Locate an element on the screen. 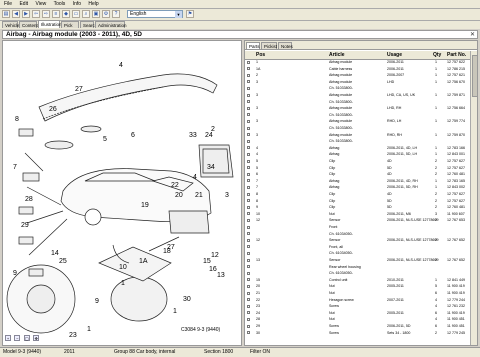 The width and height of the screenshot is (480, 357). menu-file: File is located at coordinates (8, 4).